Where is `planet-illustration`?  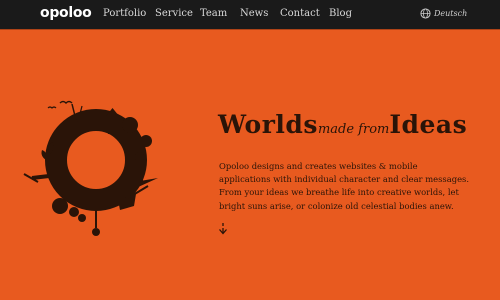
planet-illustration is located at coordinates (90, 168).